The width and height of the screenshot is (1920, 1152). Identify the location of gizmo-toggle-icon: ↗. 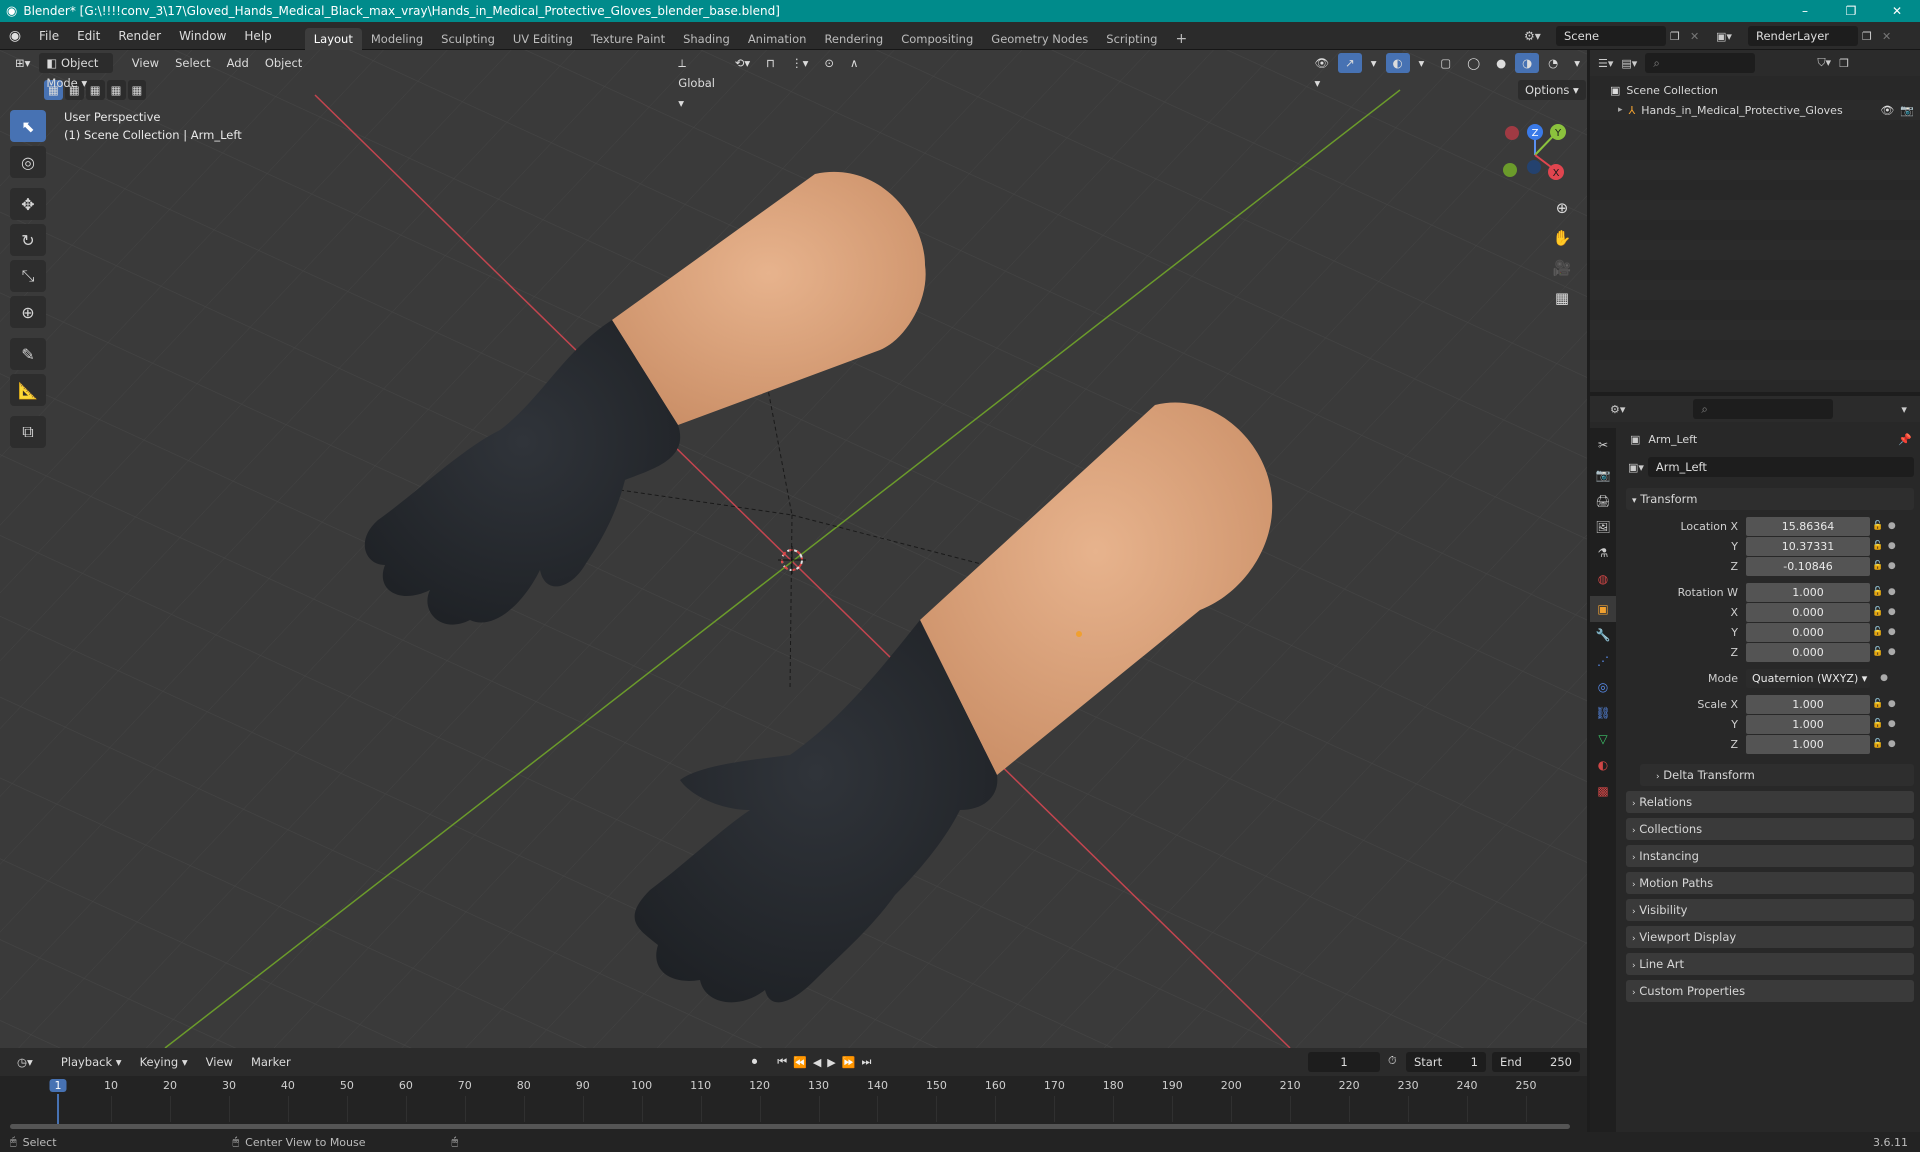
(1350, 63).